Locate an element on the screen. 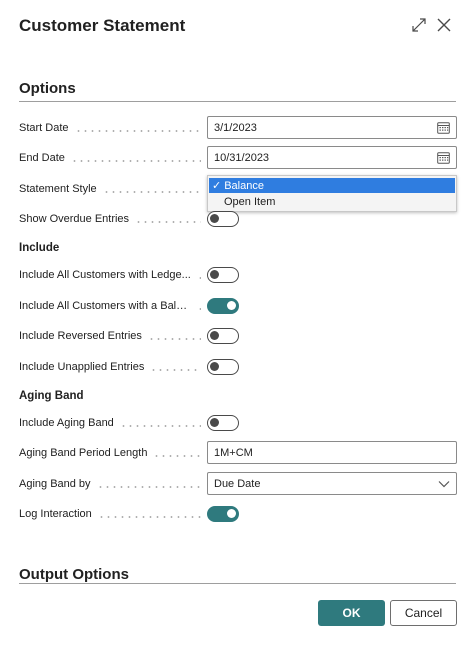 This screenshot has width=474, height=645. end-date-input: 10/31/2023 is located at coordinates (332, 157).